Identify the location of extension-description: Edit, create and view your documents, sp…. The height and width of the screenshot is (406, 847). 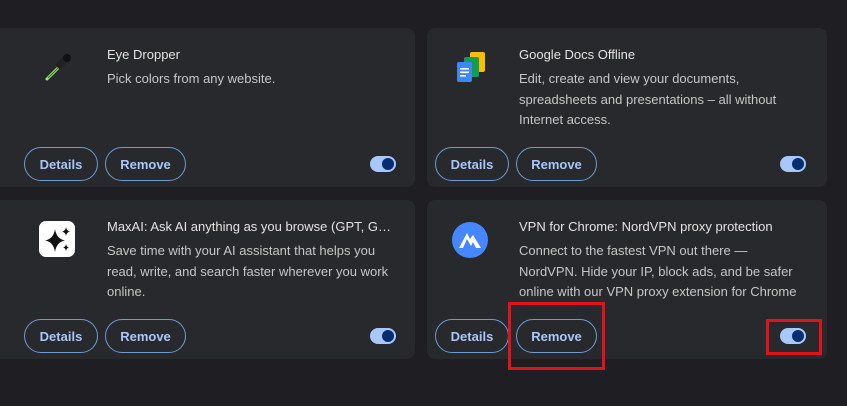
(648, 99).